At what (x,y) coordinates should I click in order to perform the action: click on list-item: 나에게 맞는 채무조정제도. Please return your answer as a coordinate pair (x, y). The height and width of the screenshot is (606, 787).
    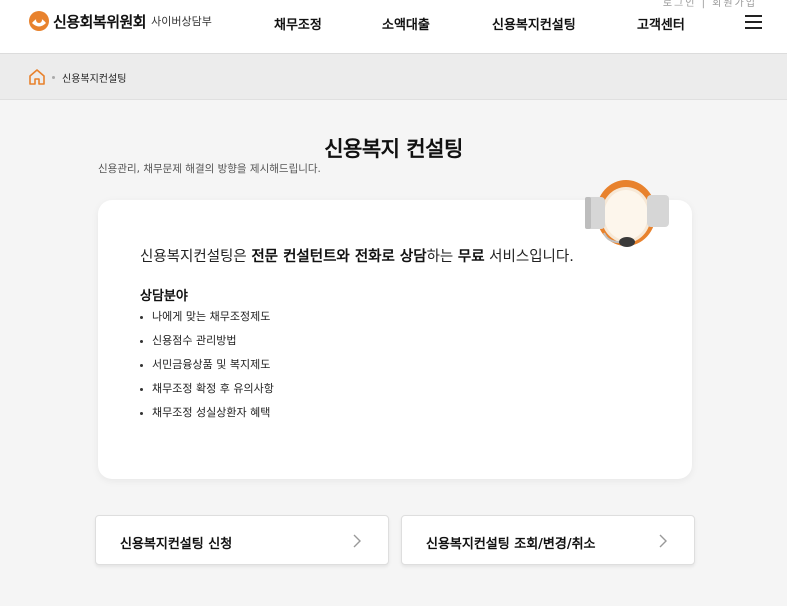
    Looking at the image, I should click on (207, 321).